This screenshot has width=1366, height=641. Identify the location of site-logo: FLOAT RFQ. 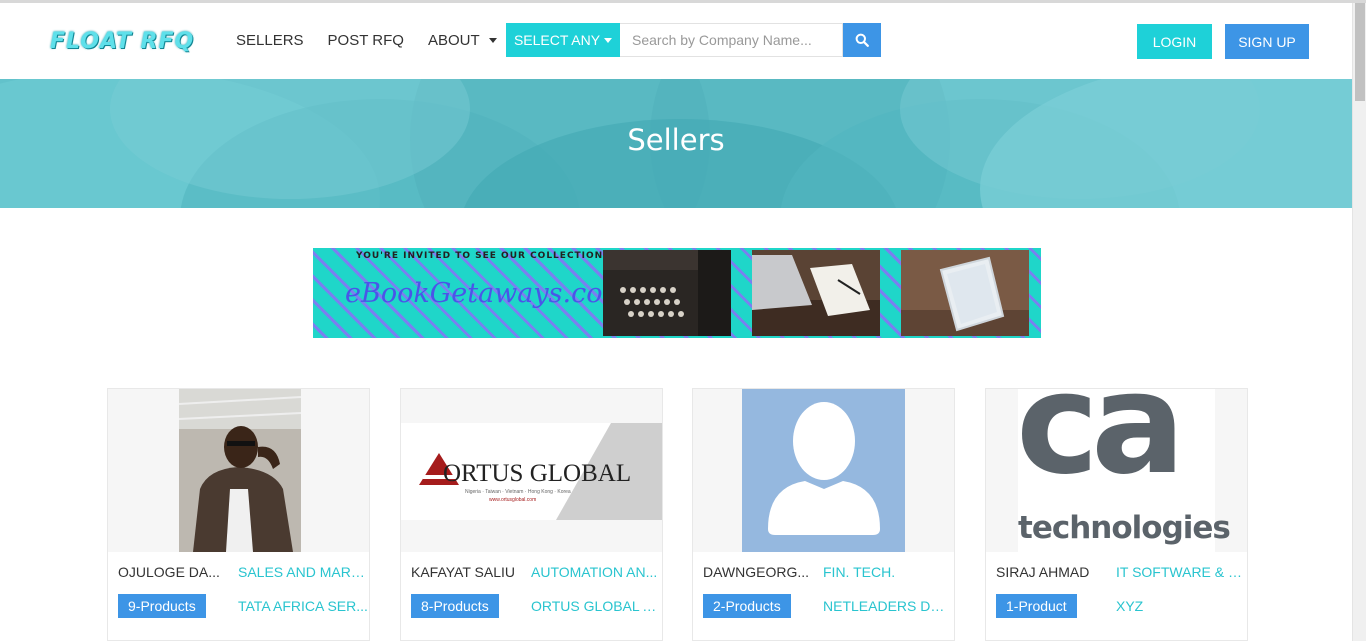
(122, 41).